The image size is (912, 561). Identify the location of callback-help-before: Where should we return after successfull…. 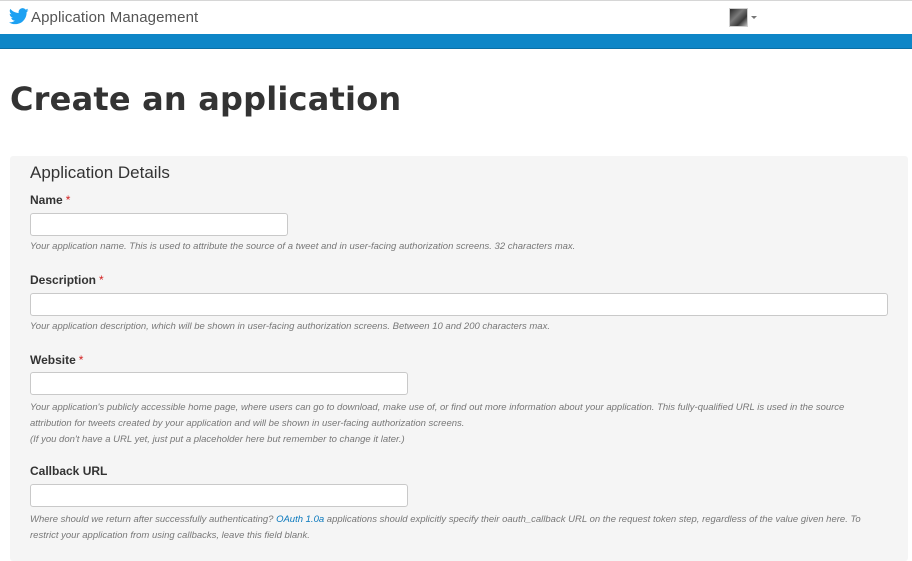
(153, 519).